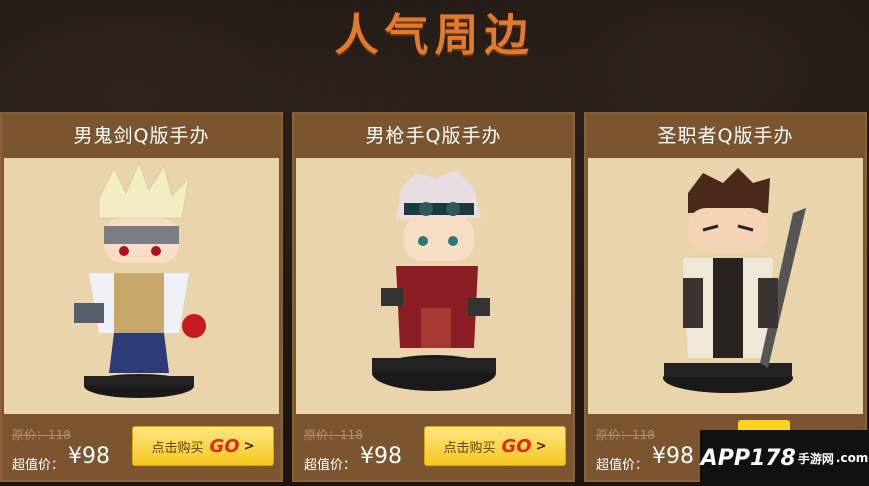 The width and height of the screenshot is (869, 486). Describe the element at coordinates (725, 136) in the screenshot. I see `product-title: 圣职者Q版手办` at that location.